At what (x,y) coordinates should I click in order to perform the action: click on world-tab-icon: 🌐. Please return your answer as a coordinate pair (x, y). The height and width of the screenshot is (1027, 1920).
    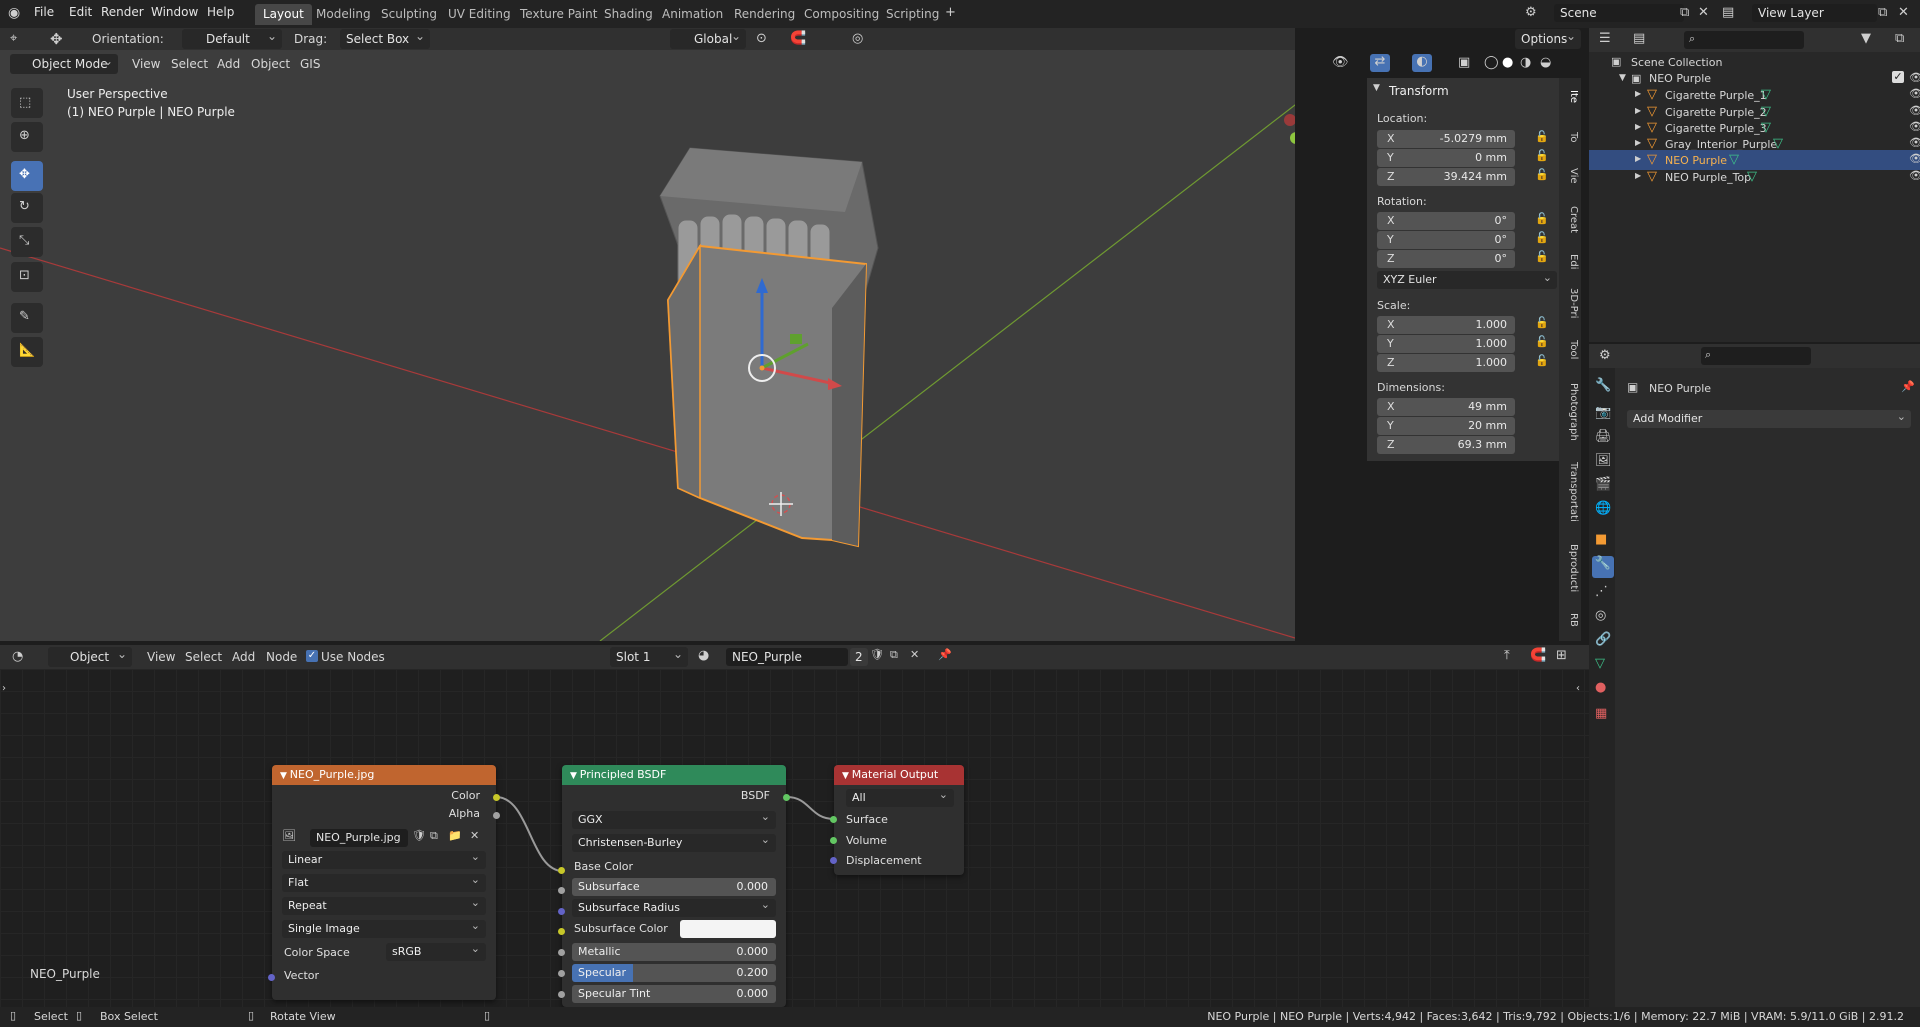
    Looking at the image, I should click on (1603, 508).